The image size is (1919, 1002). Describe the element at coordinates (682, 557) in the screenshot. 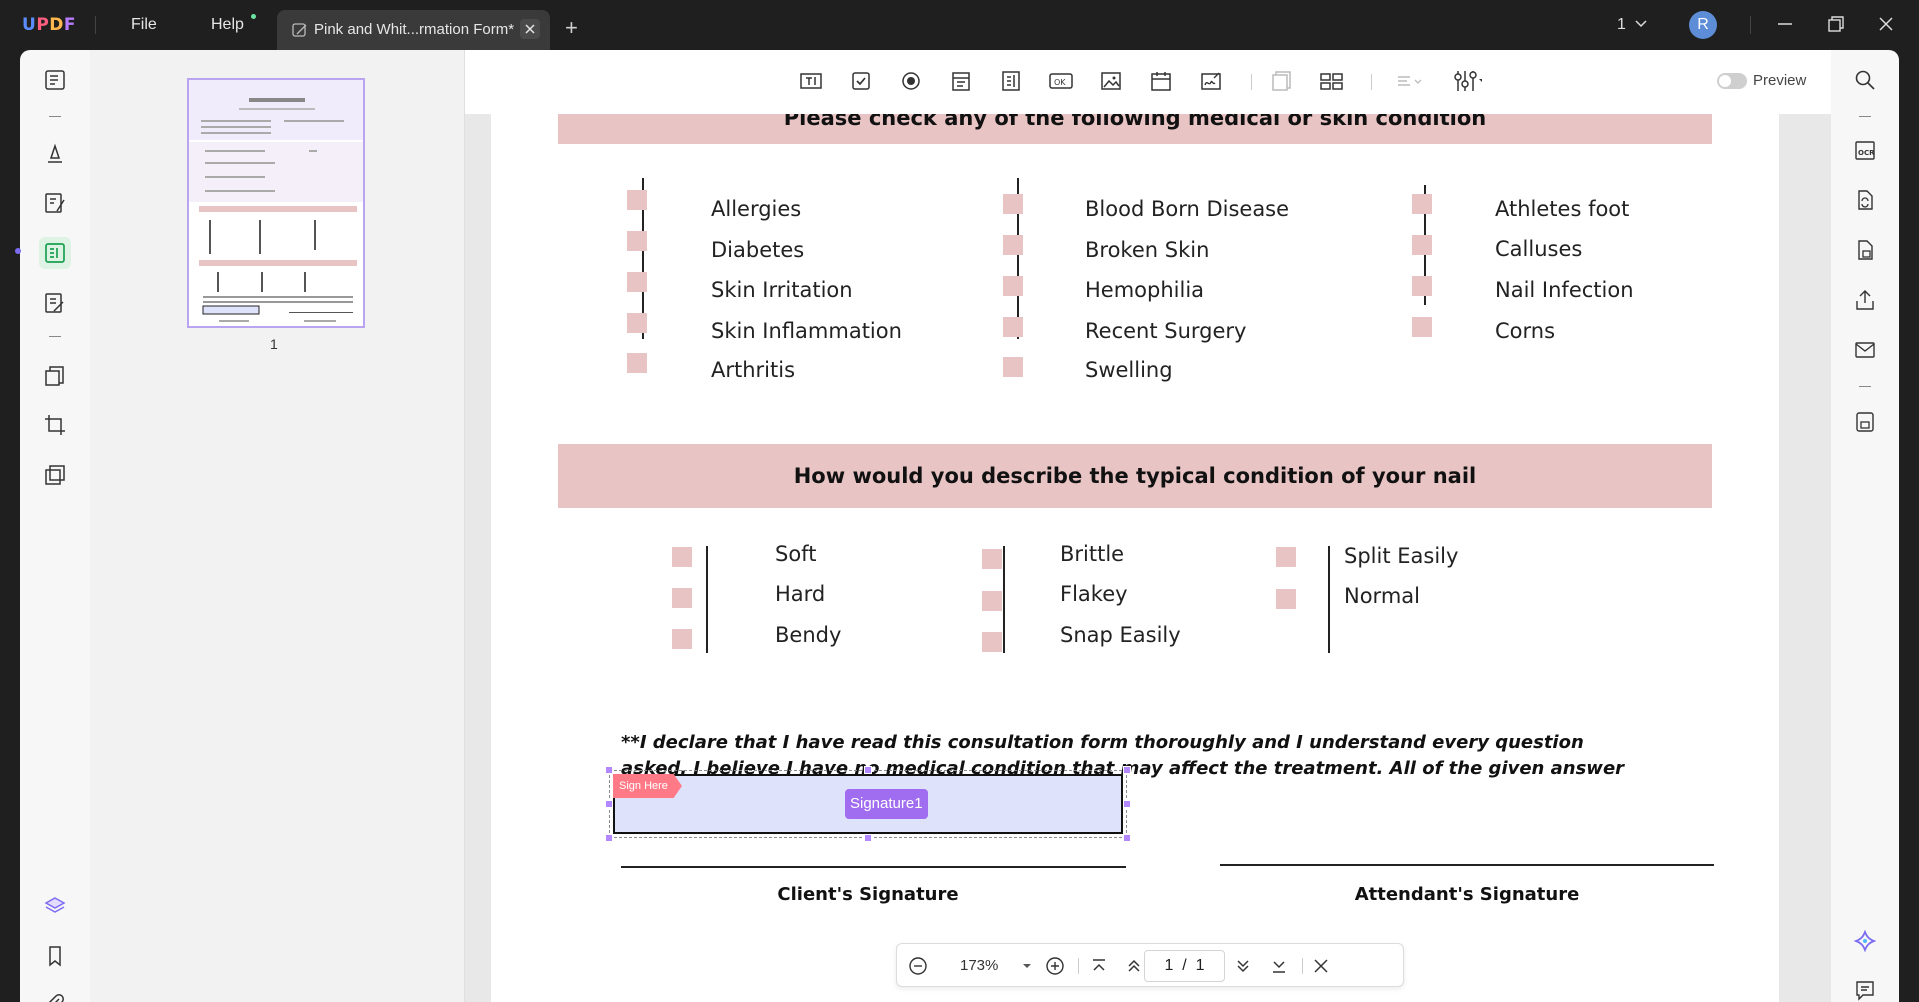

I see `checkbox-soft` at that location.